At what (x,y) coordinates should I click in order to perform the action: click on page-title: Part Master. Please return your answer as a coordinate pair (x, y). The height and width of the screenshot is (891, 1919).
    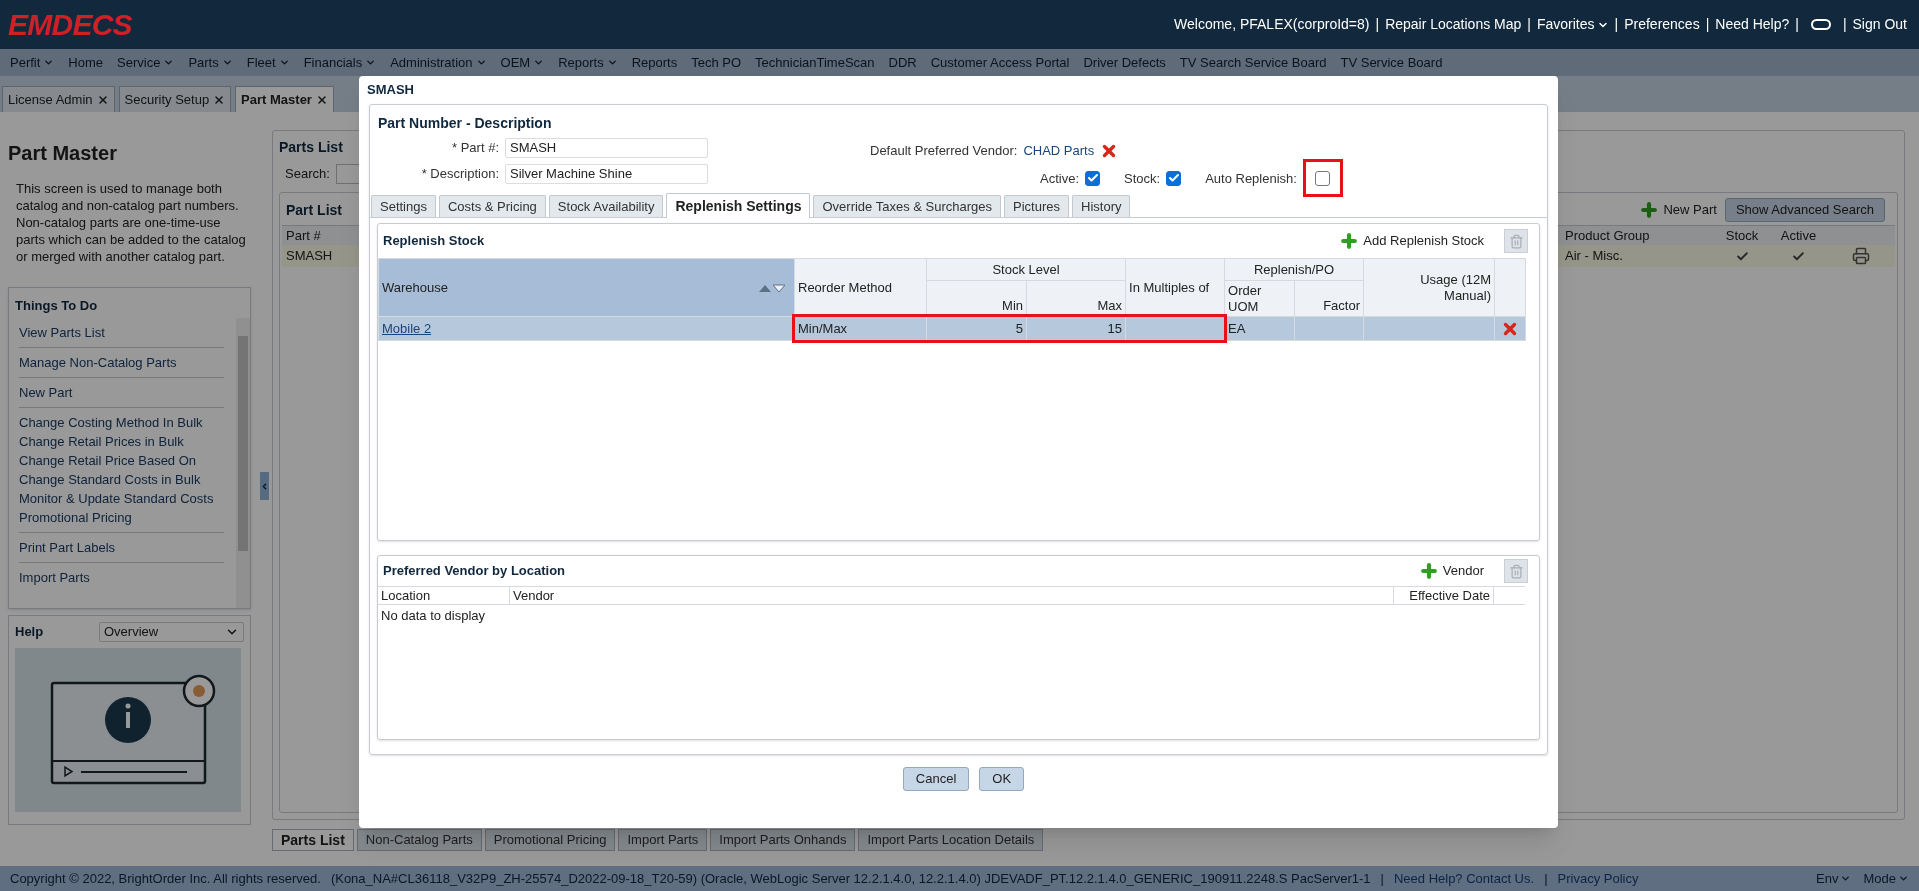
    Looking at the image, I should click on (62, 153).